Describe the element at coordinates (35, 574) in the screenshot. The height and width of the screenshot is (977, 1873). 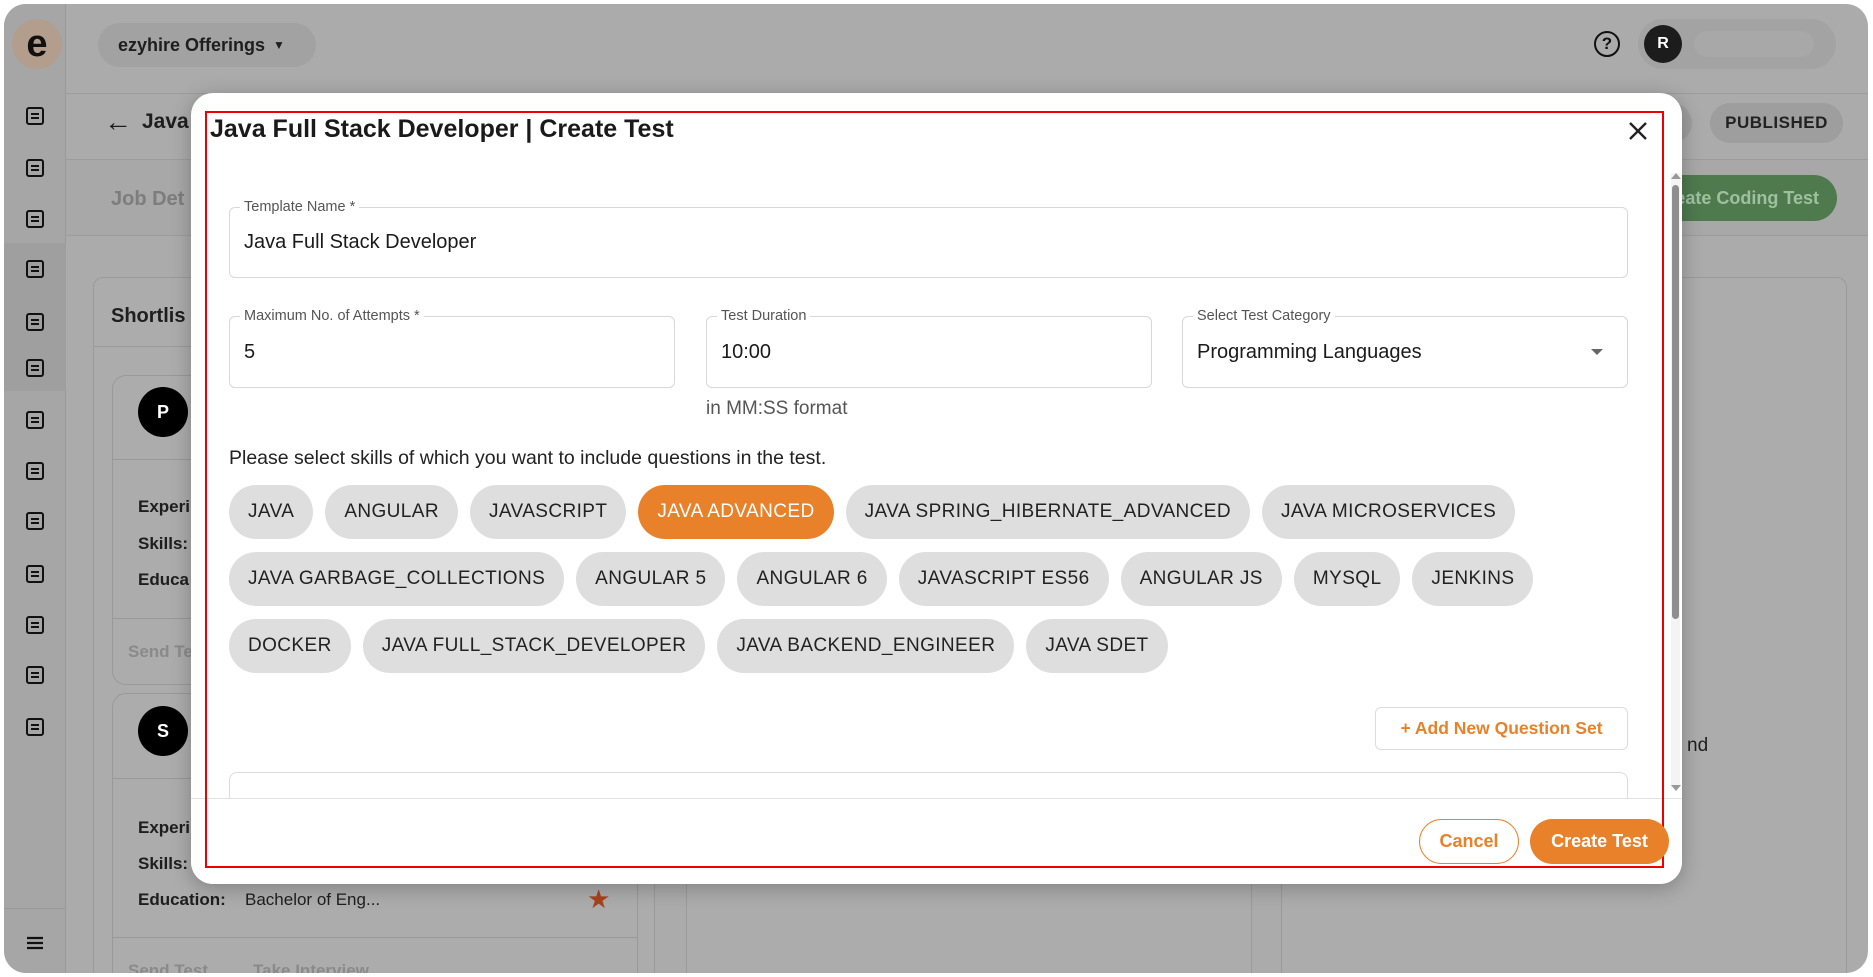
I see `ticket-icon` at that location.